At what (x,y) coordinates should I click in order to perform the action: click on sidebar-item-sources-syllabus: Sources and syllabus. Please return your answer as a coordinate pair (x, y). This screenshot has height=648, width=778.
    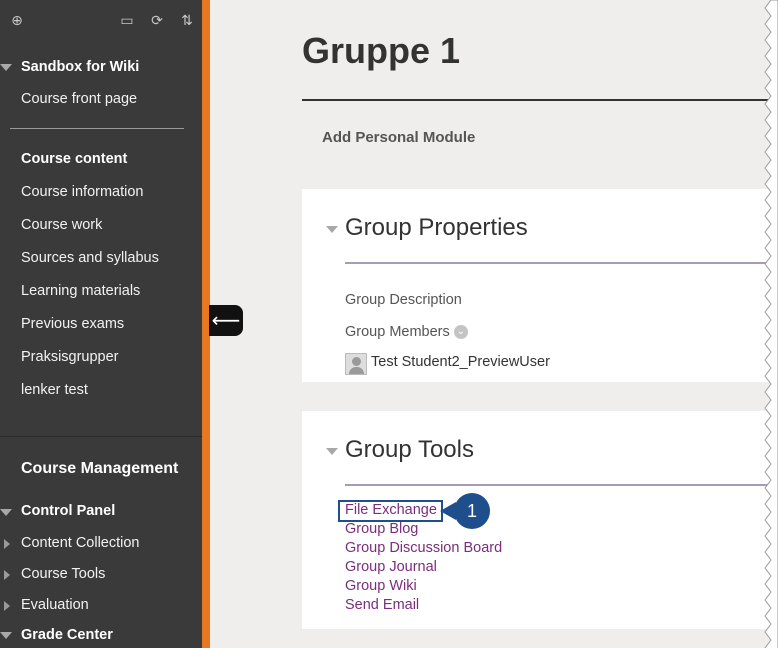
    Looking at the image, I should click on (90, 258).